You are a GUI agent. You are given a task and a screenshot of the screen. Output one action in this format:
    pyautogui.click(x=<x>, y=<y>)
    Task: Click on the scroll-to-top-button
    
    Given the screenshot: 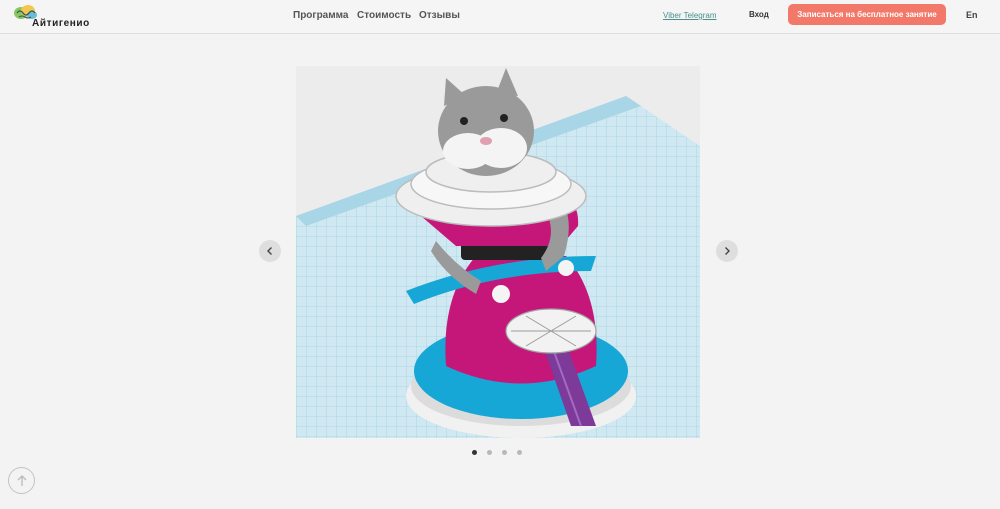 What is the action you would take?
    pyautogui.click(x=21, y=480)
    